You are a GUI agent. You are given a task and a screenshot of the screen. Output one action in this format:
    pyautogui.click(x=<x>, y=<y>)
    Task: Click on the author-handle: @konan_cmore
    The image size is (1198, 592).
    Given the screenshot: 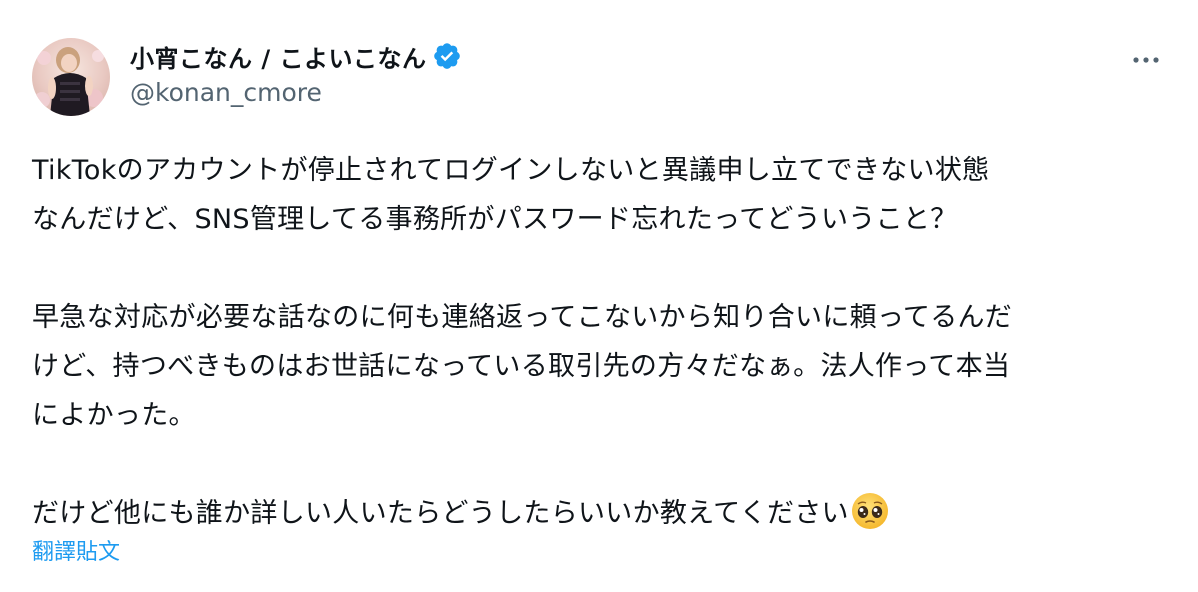 What is the action you would take?
    pyautogui.click(x=296, y=92)
    